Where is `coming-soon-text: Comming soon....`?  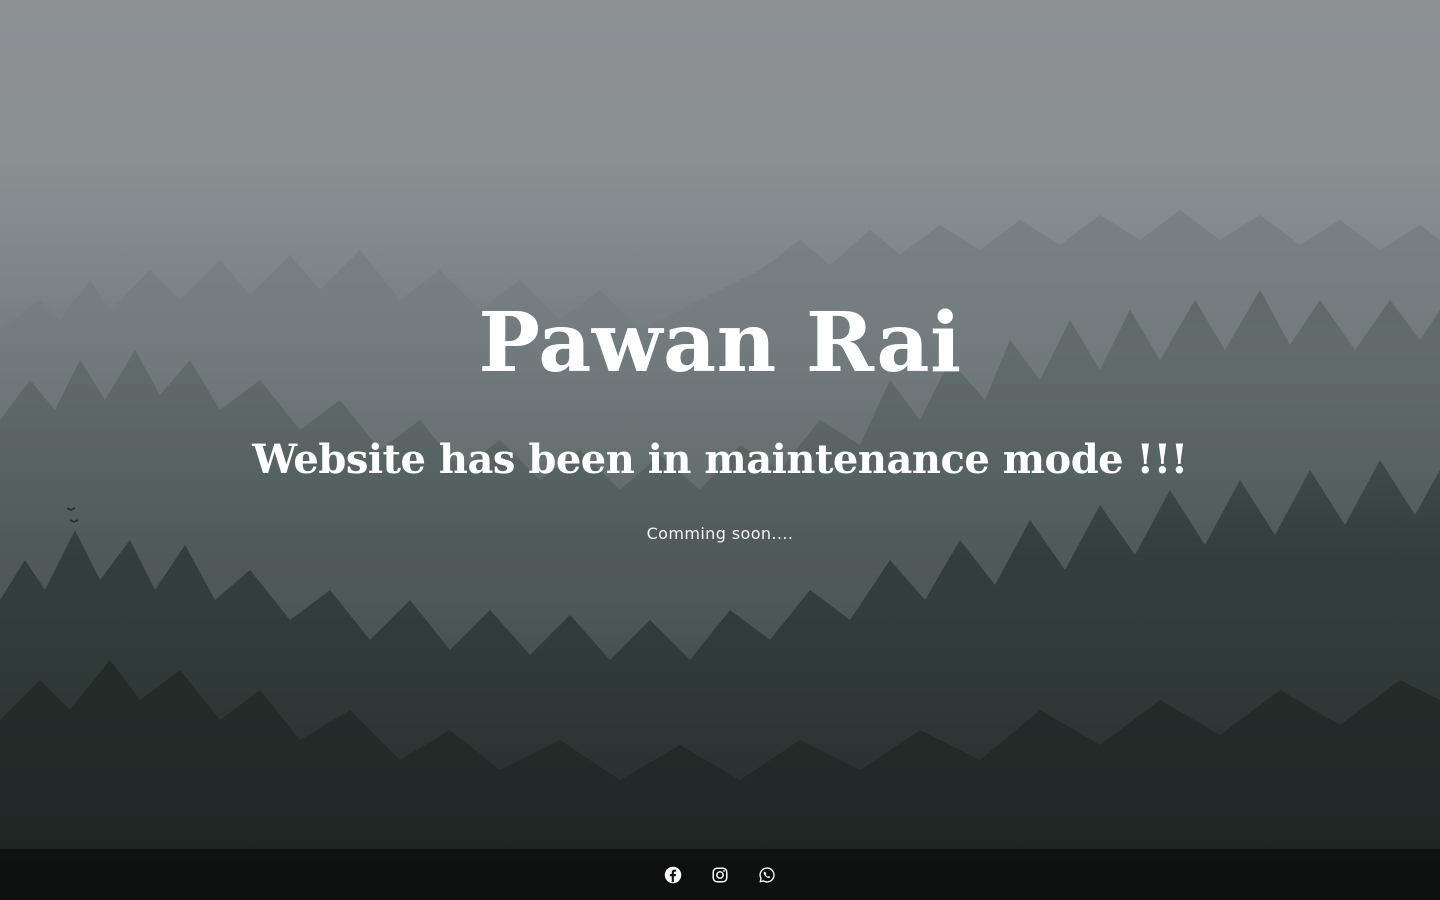
coming-soon-text: Comming soon.... is located at coordinates (720, 533).